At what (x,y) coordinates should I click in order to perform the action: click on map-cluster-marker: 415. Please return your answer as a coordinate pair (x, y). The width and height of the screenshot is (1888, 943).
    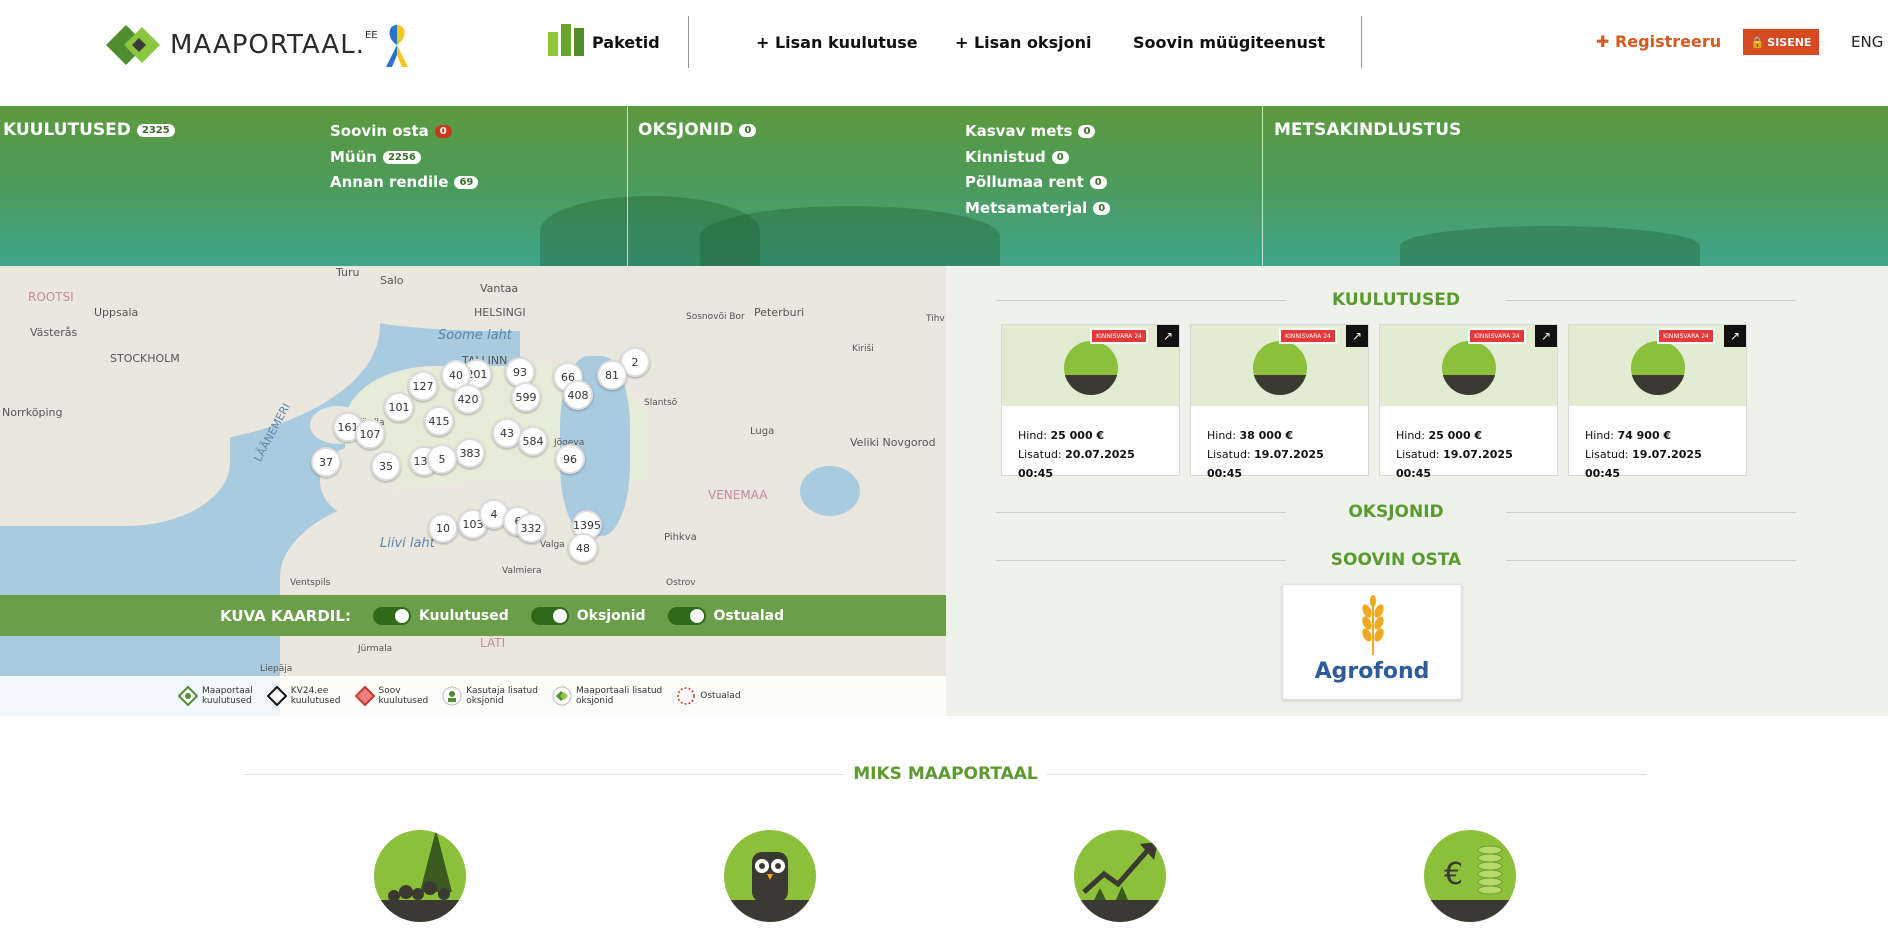
    Looking at the image, I should click on (439, 421).